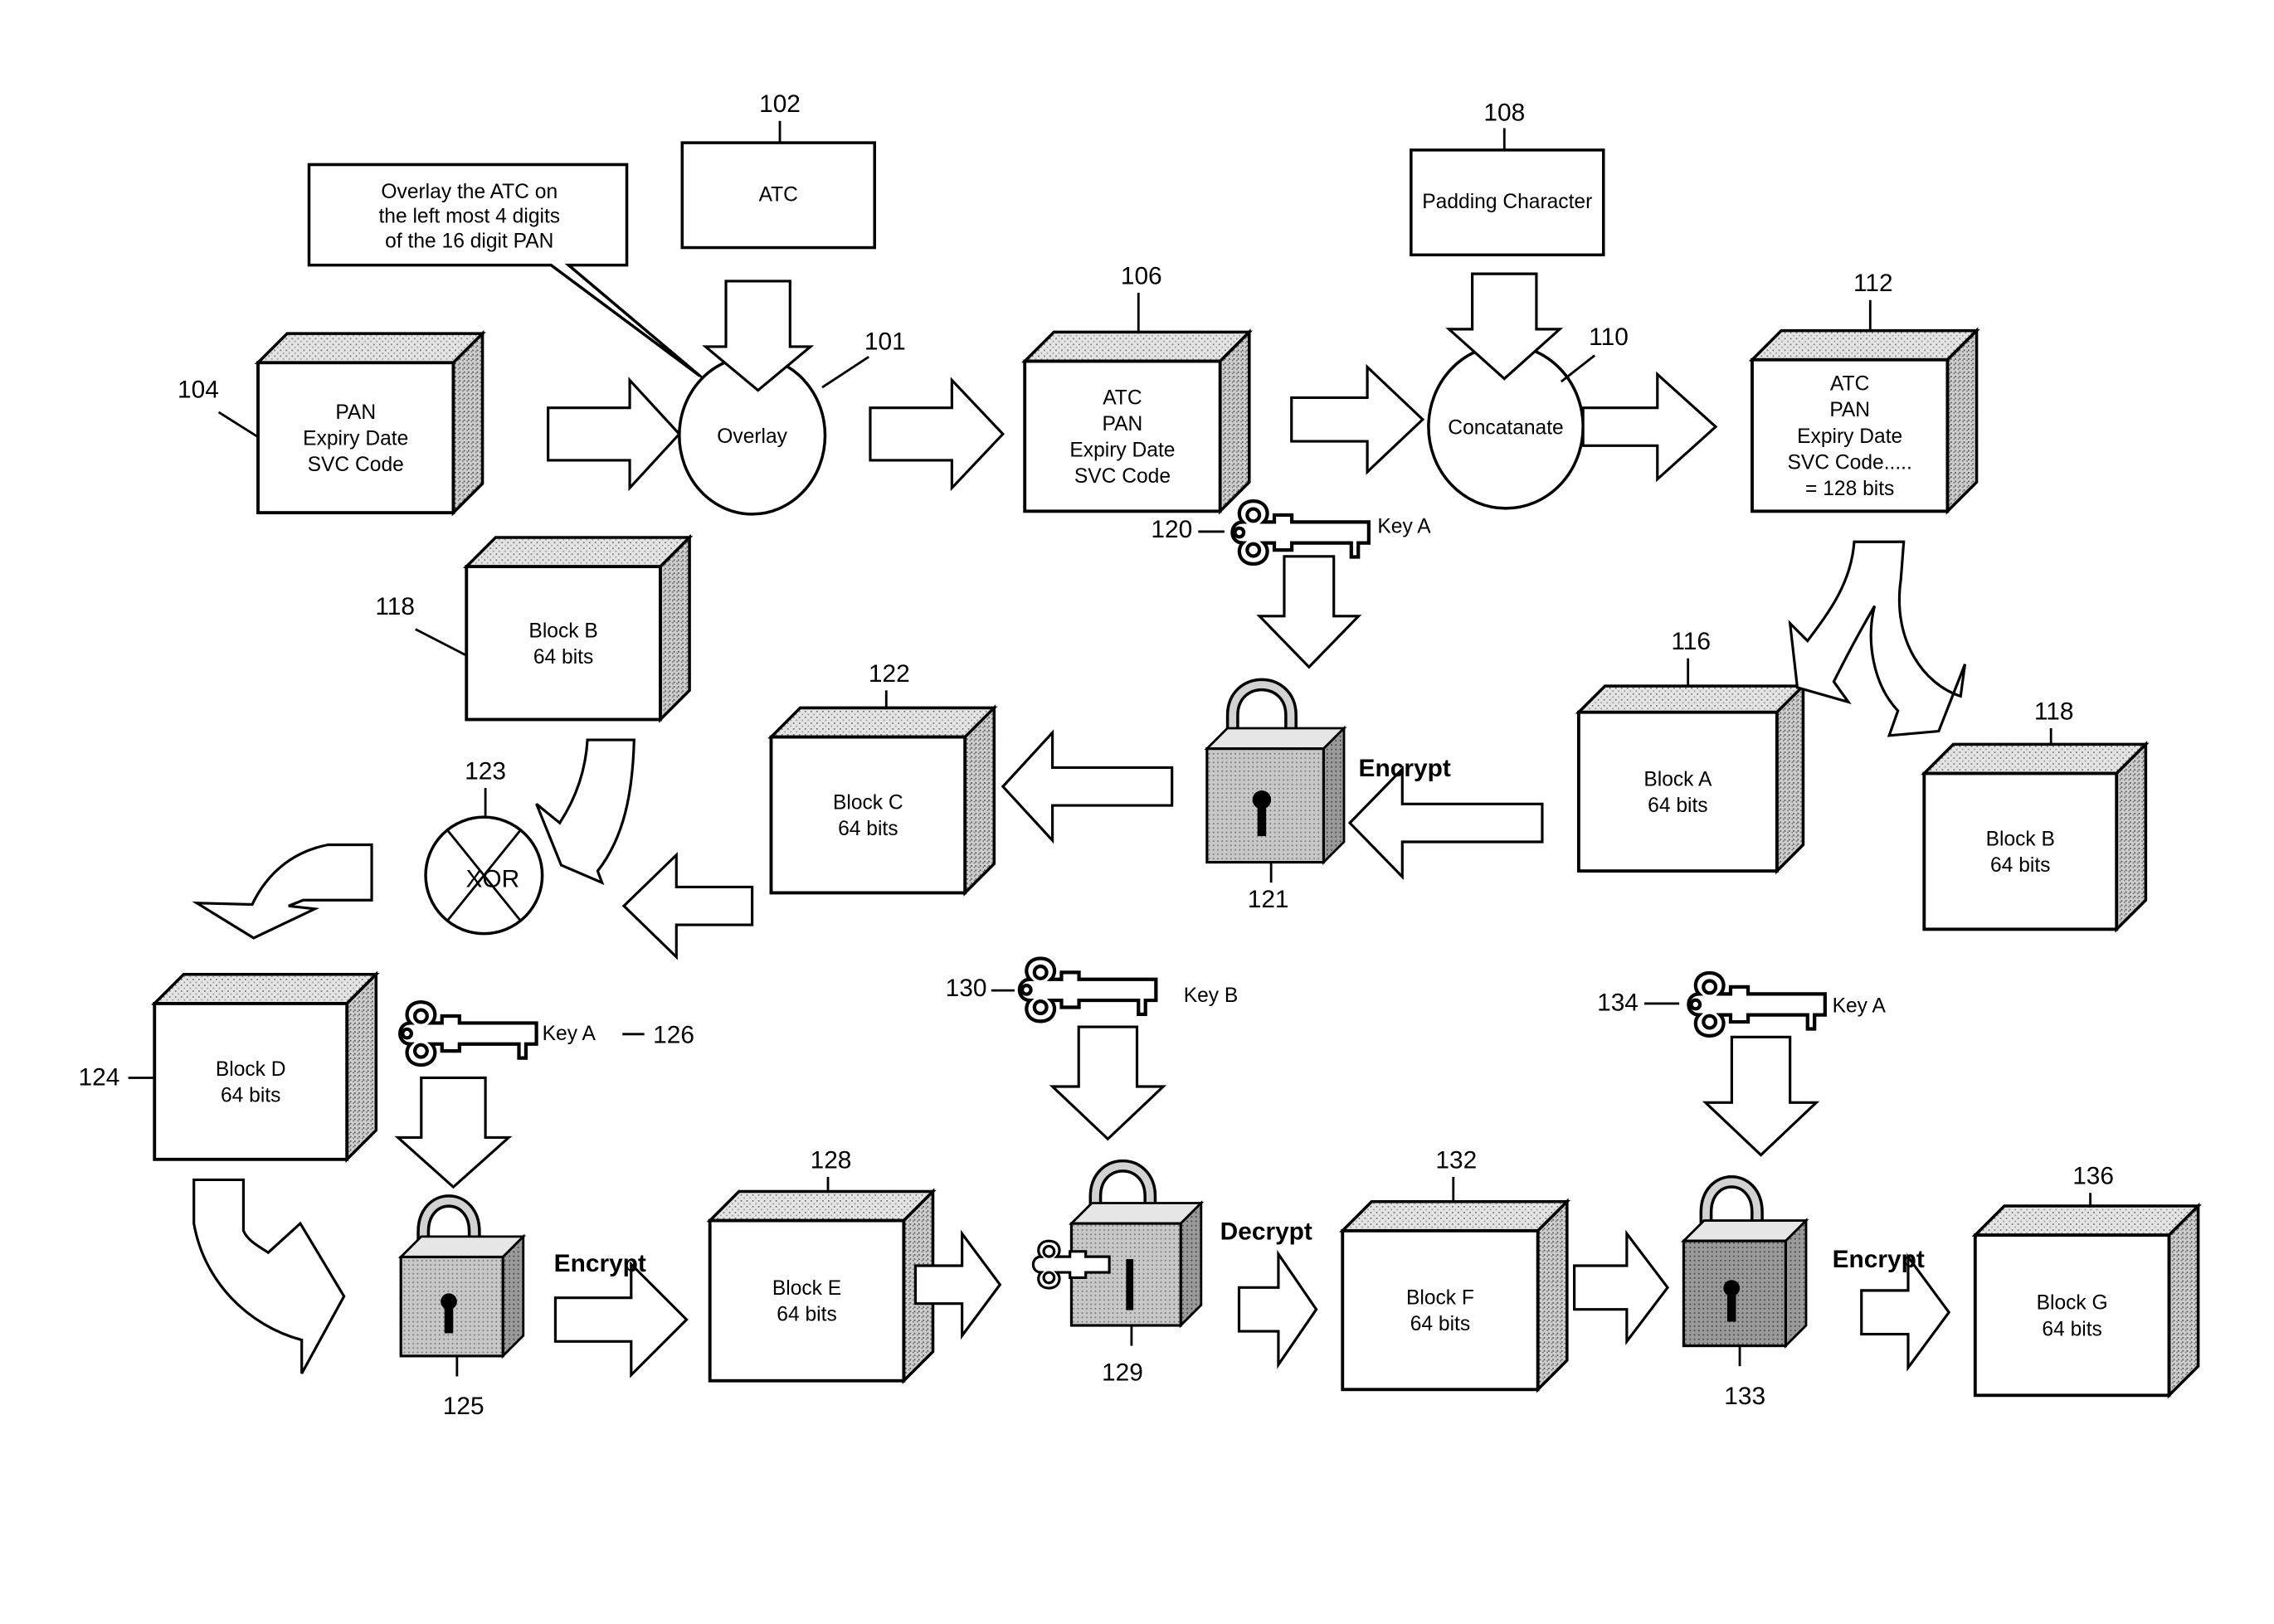 The image size is (2274, 1624). What do you see at coordinates (470, 192) in the screenshot?
I see `callout-line-1: Overlay the ATC on` at bounding box center [470, 192].